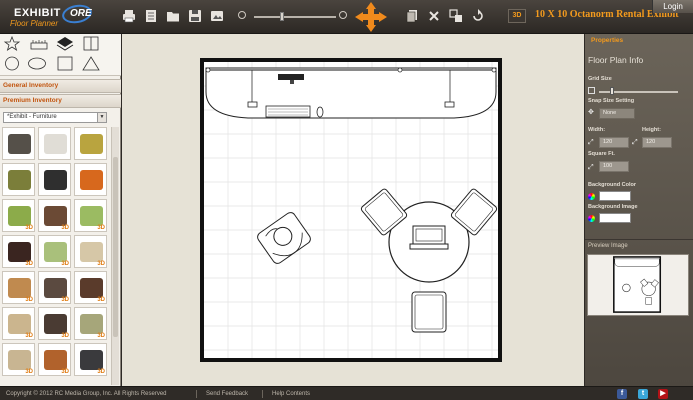 The image size is (693, 400). Describe the element at coordinates (151, 16) in the screenshot. I see `document-icon` at that location.